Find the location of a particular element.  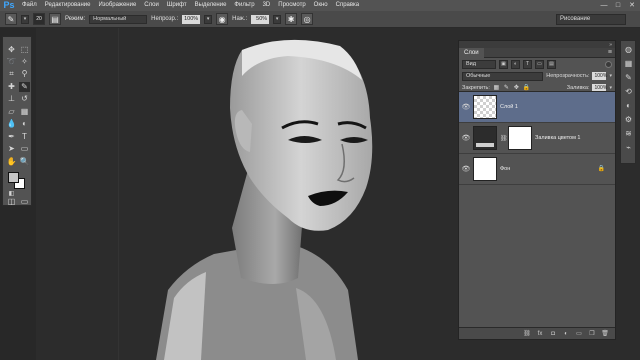

history-brush-icon: ↺ is located at coordinates (24, 99).